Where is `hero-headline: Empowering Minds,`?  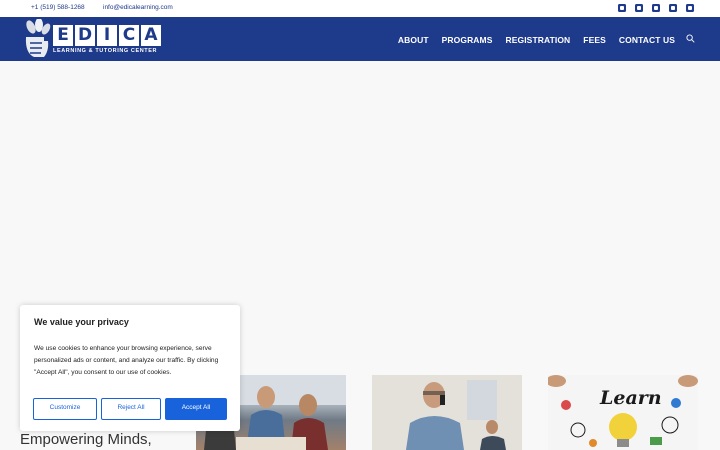 hero-headline: Empowering Minds, is located at coordinates (86, 439).